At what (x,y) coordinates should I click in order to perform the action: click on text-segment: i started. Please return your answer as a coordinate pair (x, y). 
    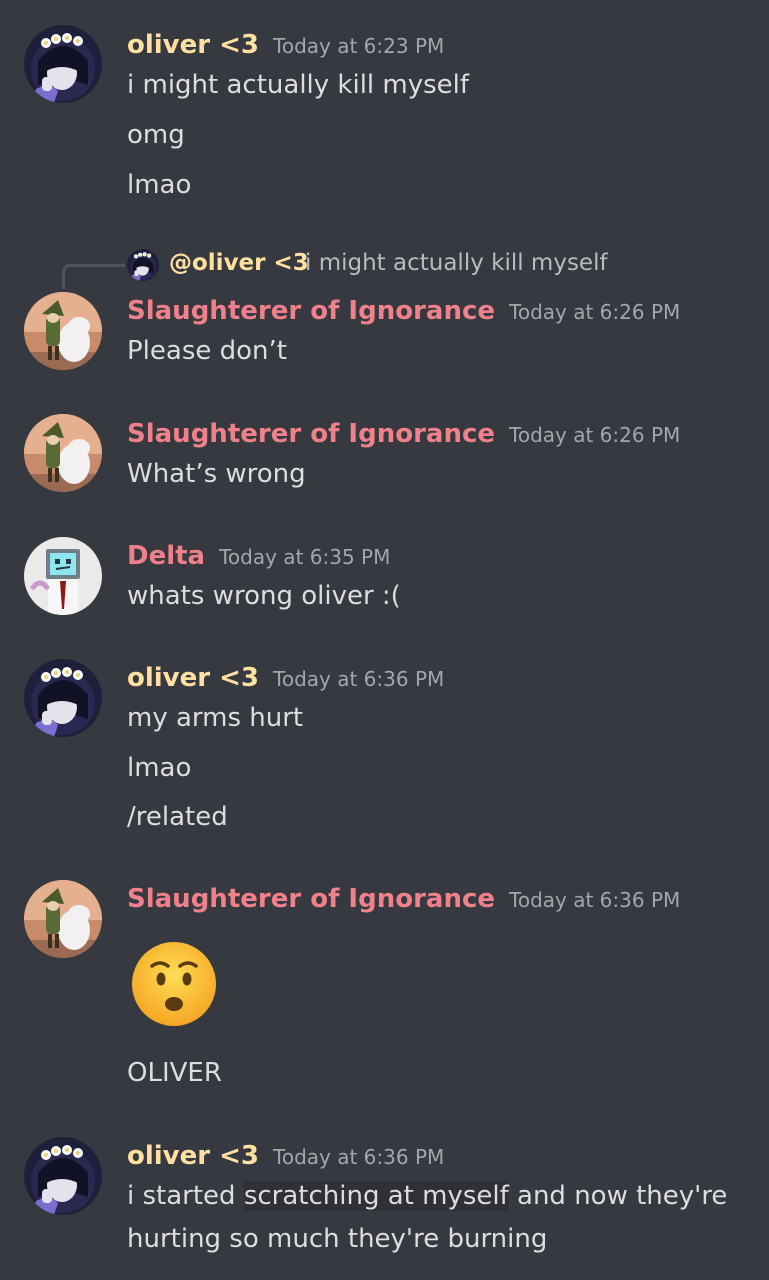
    Looking at the image, I should click on (185, 1196).